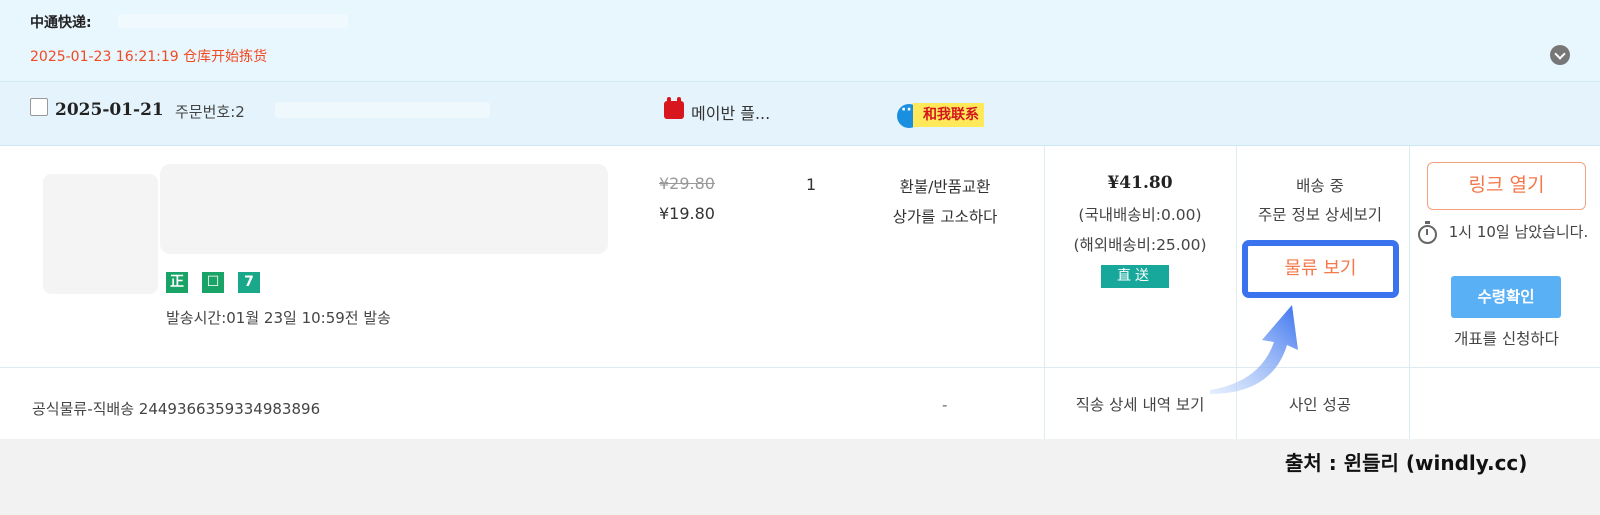  Describe the element at coordinates (1506, 186) in the screenshot. I see `open-link-button: 링크 열기` at that location.